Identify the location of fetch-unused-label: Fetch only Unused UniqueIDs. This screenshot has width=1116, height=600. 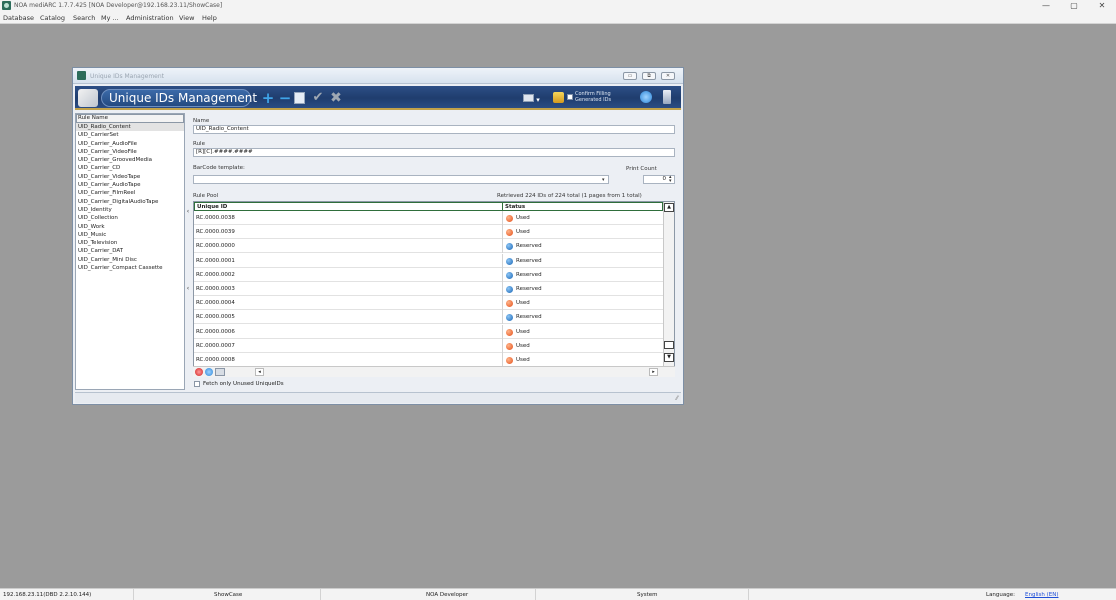
(243, 384).